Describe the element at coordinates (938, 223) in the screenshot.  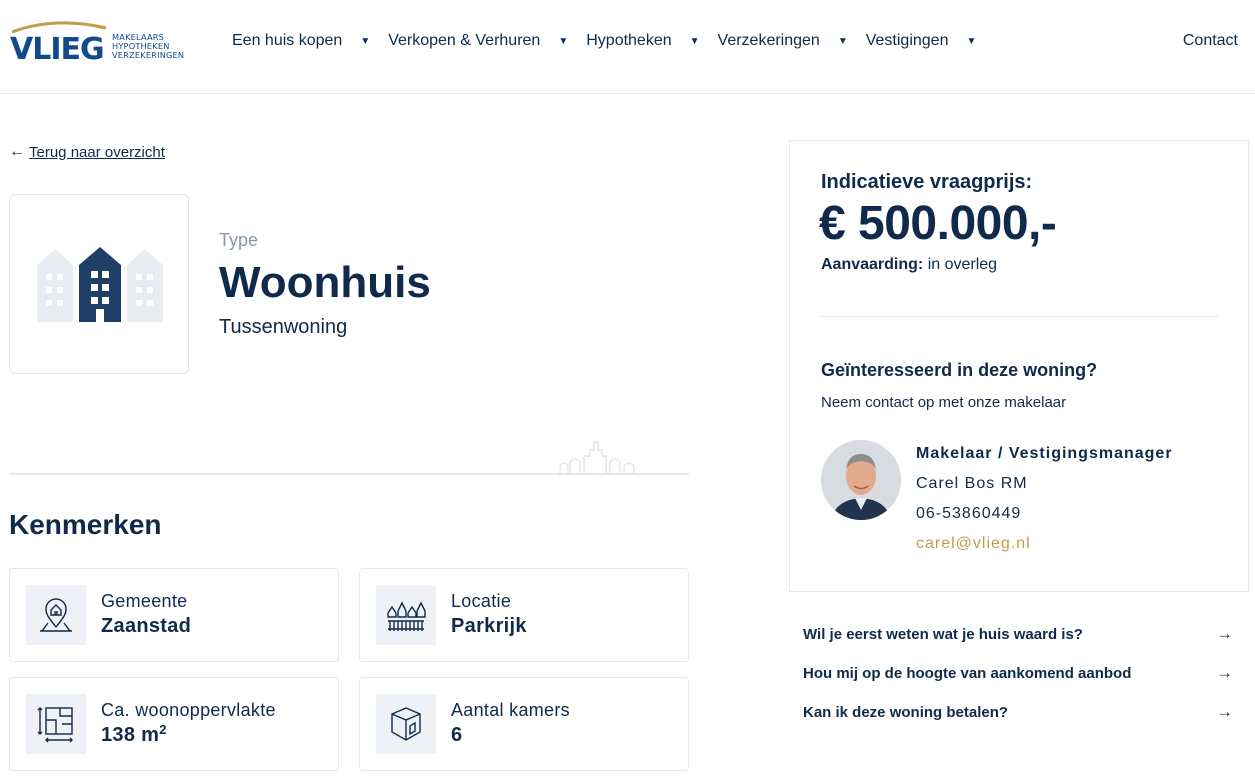
I see `price-value: € 500.000,-` at that location.